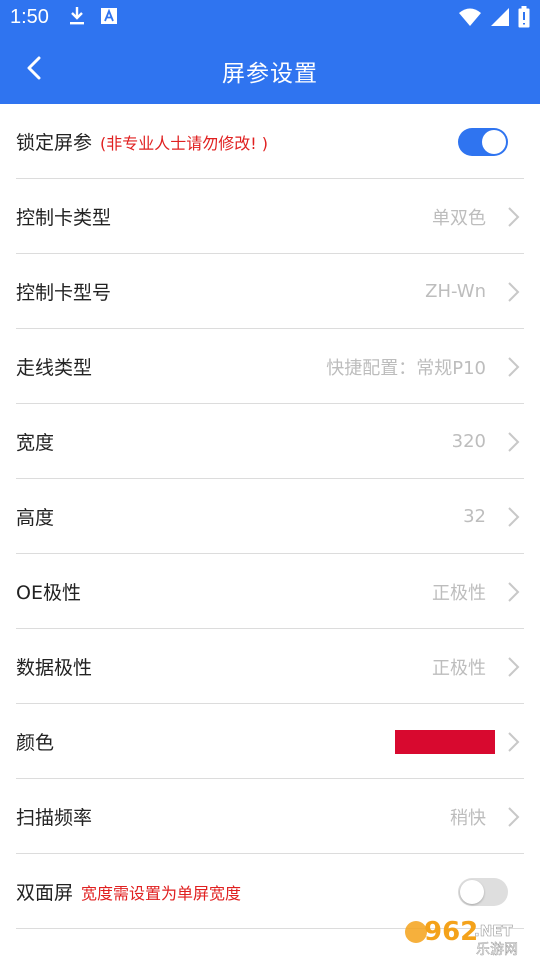 This screenshot has width=540, height=960. I want to click on page-title: 屏参设置, so click(270, 74).